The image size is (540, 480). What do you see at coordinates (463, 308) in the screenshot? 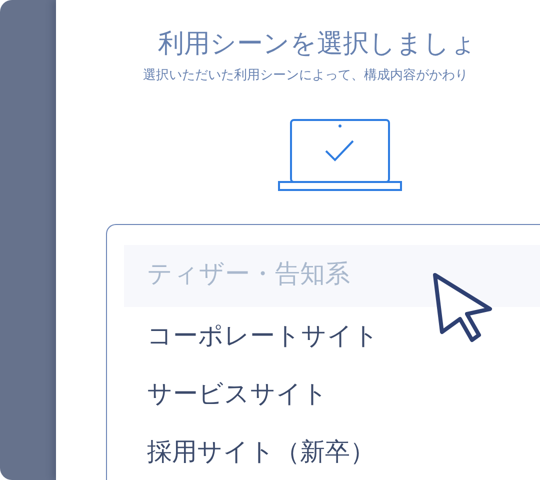
I see `cursor-arrow-icon` at bounding box center [463, 308].